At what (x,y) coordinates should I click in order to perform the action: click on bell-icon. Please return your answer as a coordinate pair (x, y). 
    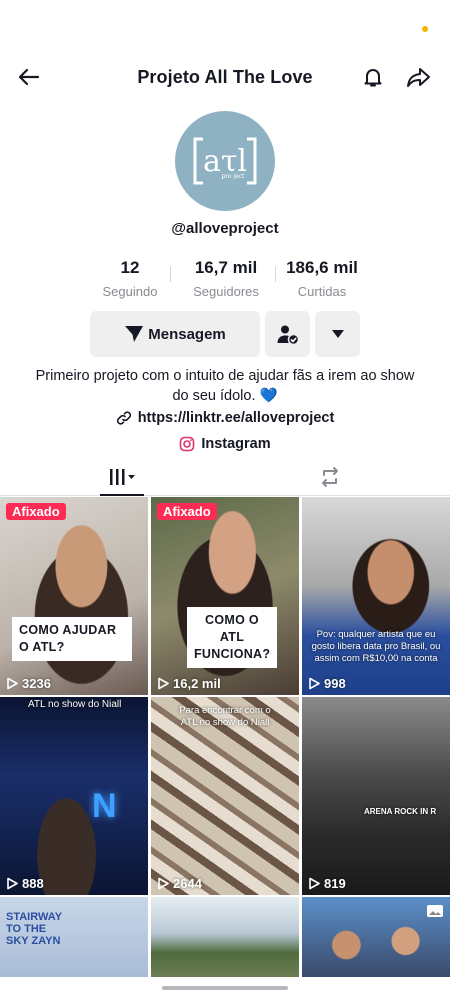
    Looking at the image, I should click on (373, 77).